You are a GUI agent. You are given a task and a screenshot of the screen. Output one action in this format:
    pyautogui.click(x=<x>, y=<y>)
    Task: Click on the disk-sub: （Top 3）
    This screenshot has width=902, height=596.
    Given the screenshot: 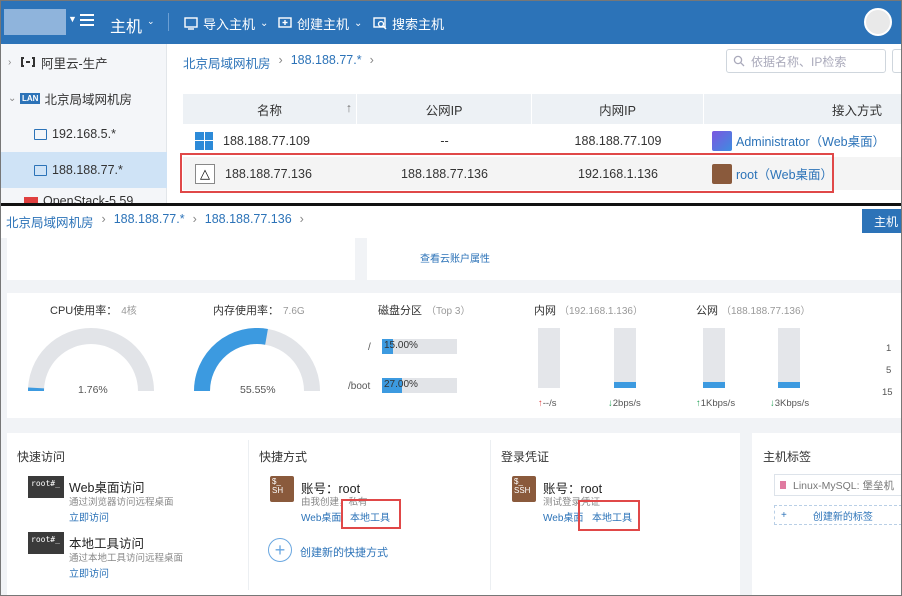 What is the action you would take?
    pyautogui.click(x=448, y=311)
    